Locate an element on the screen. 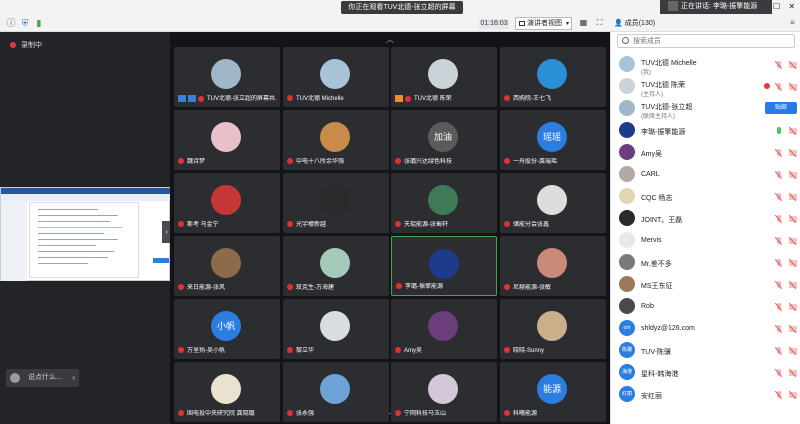 The image size is (800, 424). fullscreen-icon: ⛶ is located at coordinates (599, 22).